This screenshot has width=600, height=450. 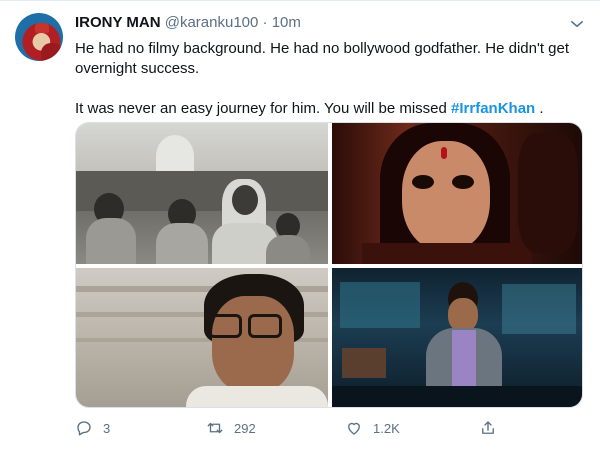 What do you see at coordinates (231, 428) in the screenshot?
I see `retweet-button: 292` at bounding box center [231, 428].